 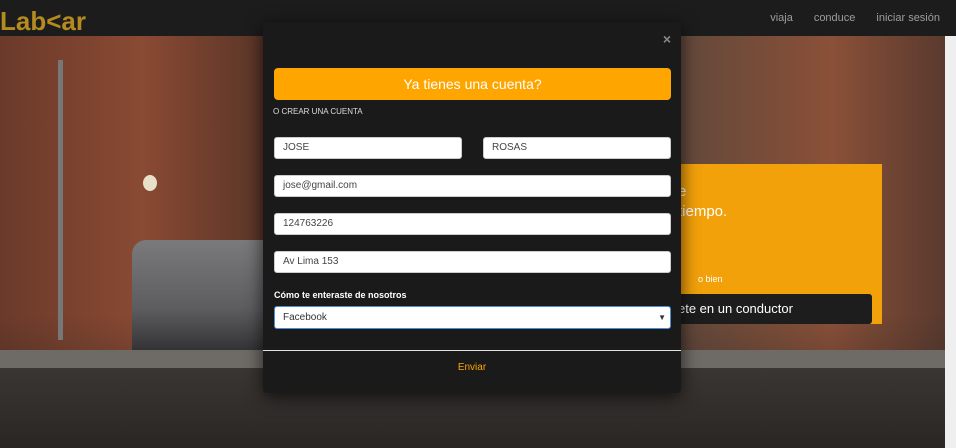 What do you see at coordinates (318, 111) in the screenshot?
I see `create-account-label: O CREAR UNA CUENTA` at bounding box center [318, 111].